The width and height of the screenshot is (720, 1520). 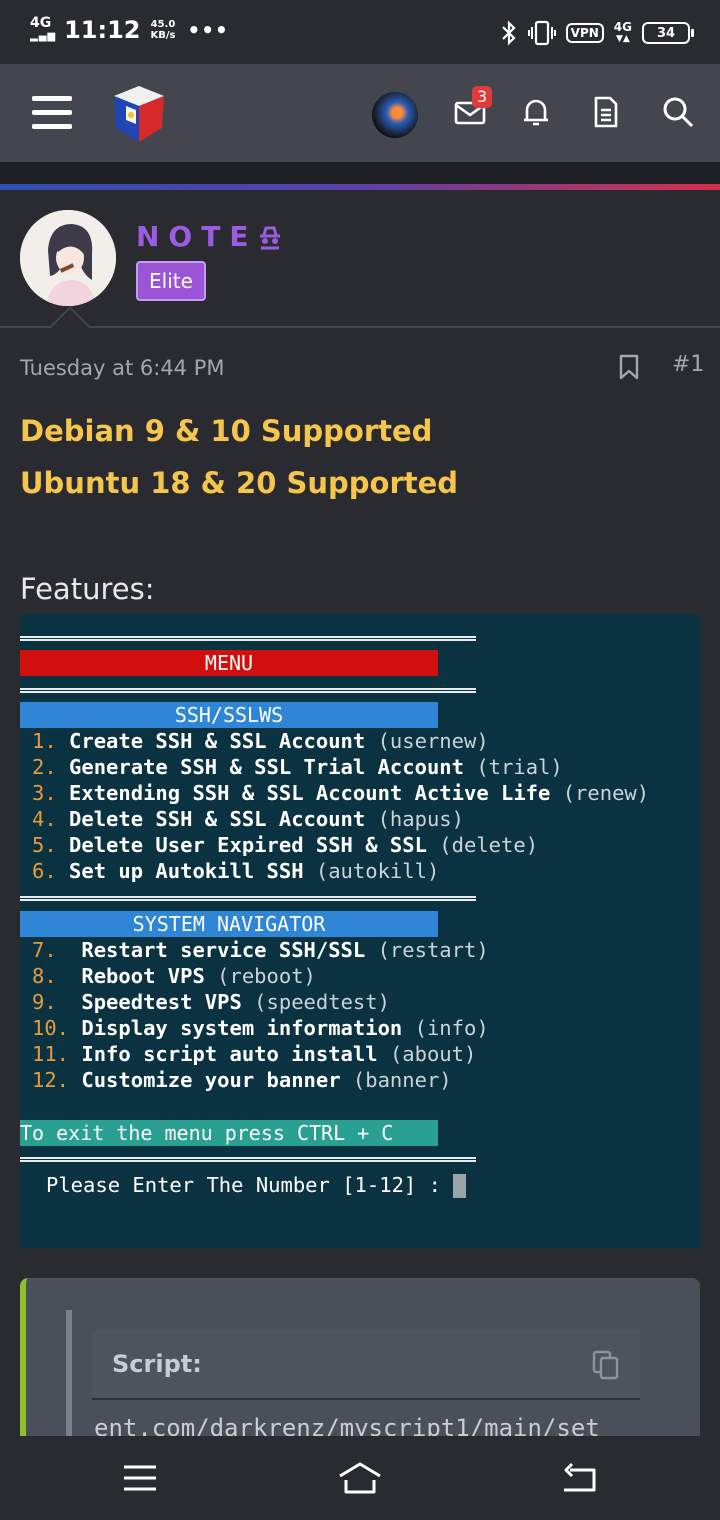 I want to click on quote-bar, so click(x=69, y=1380).